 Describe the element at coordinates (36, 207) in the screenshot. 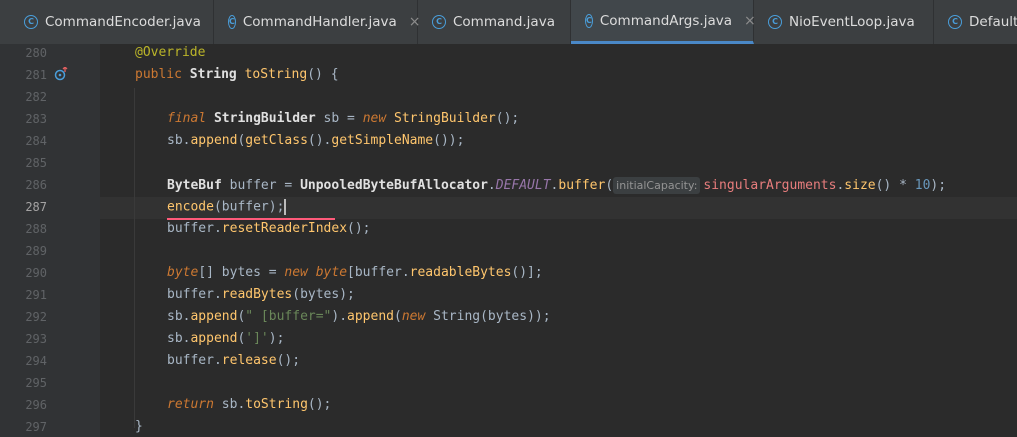

I see `line-number-current: 287` at that location.